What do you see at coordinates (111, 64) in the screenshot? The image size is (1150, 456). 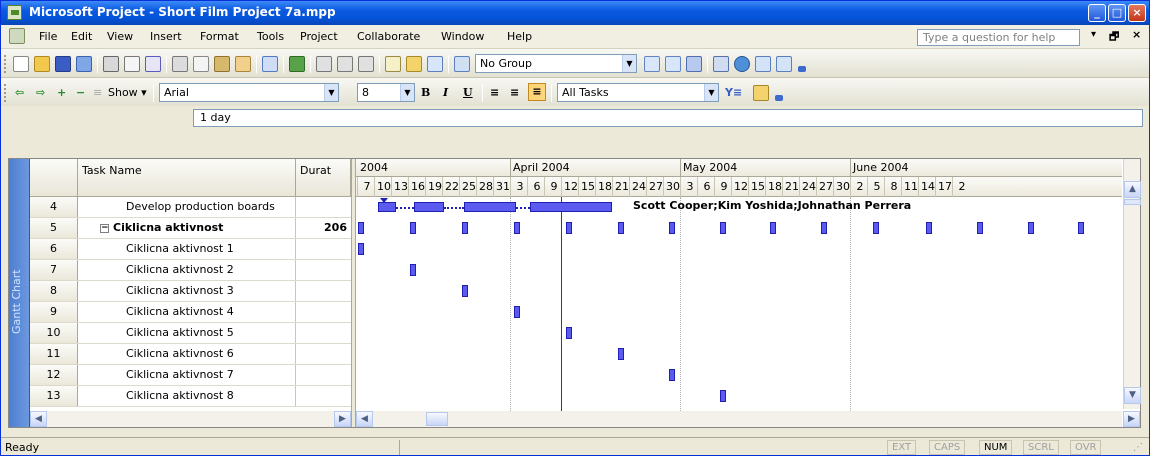 I see `print-icon` at bounding box center [111, 64].